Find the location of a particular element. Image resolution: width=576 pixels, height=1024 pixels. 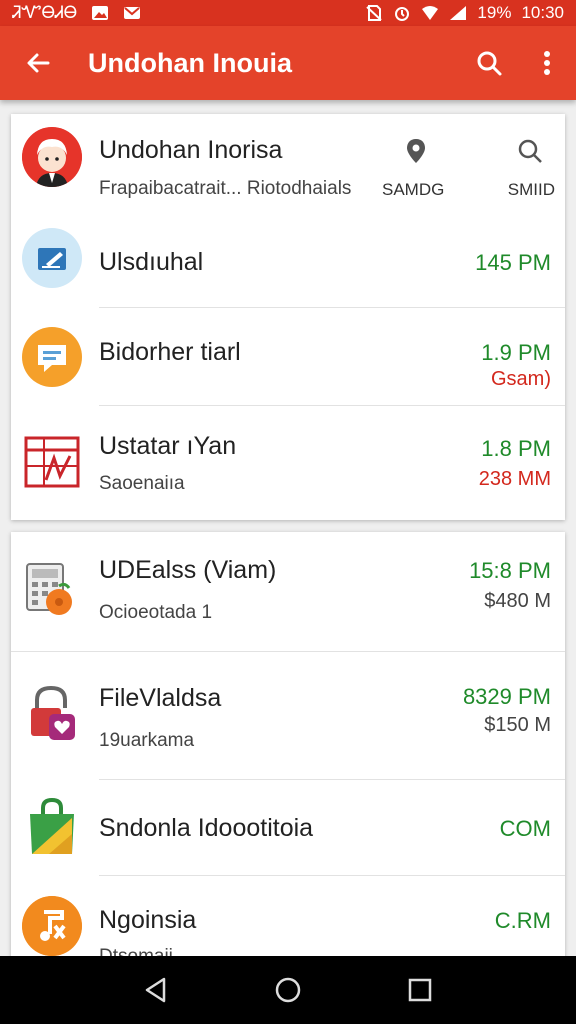

shopping-bag-icon is located at coordinates (52, 825).